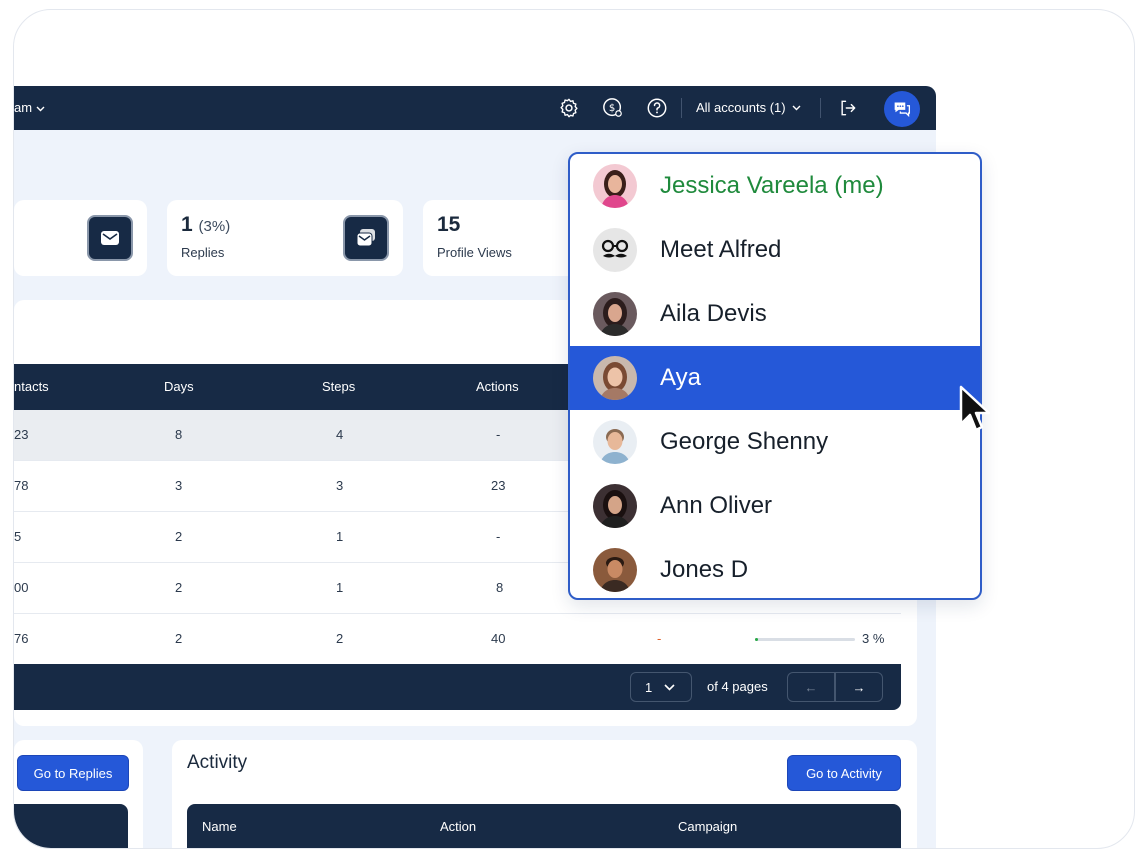  Describe the element at coordinates (31, 386) in the screenshot. I see `column-header: ntacts` at that location.